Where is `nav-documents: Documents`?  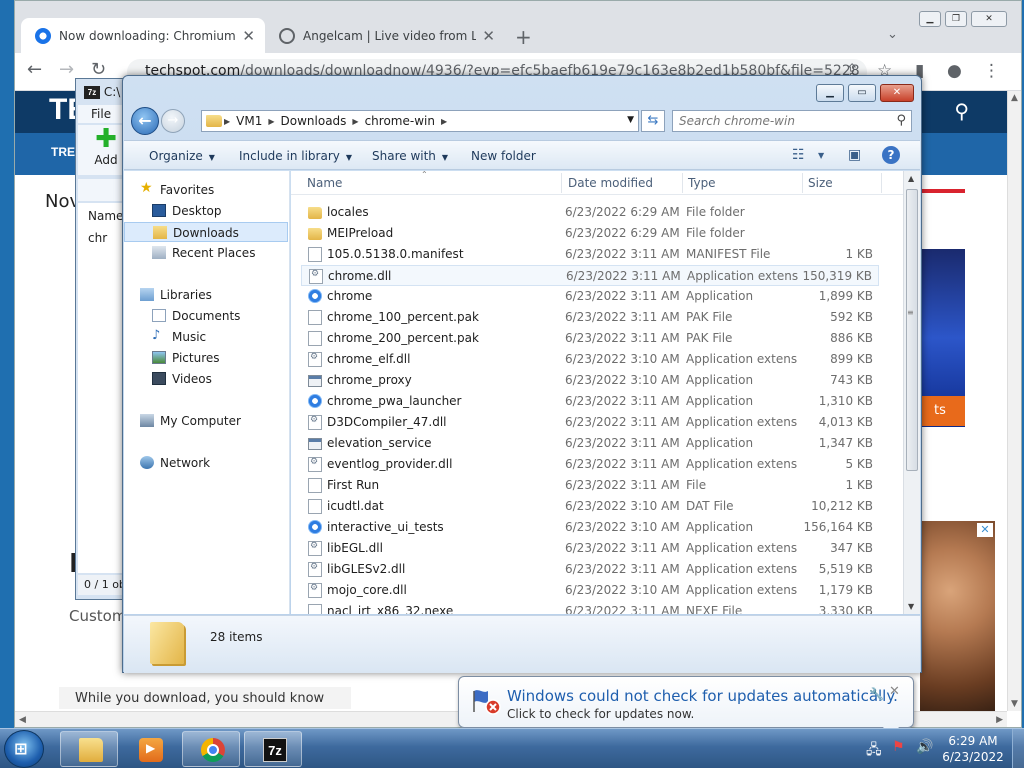
nav-documents: Documents is located at coordinates (206, 316).